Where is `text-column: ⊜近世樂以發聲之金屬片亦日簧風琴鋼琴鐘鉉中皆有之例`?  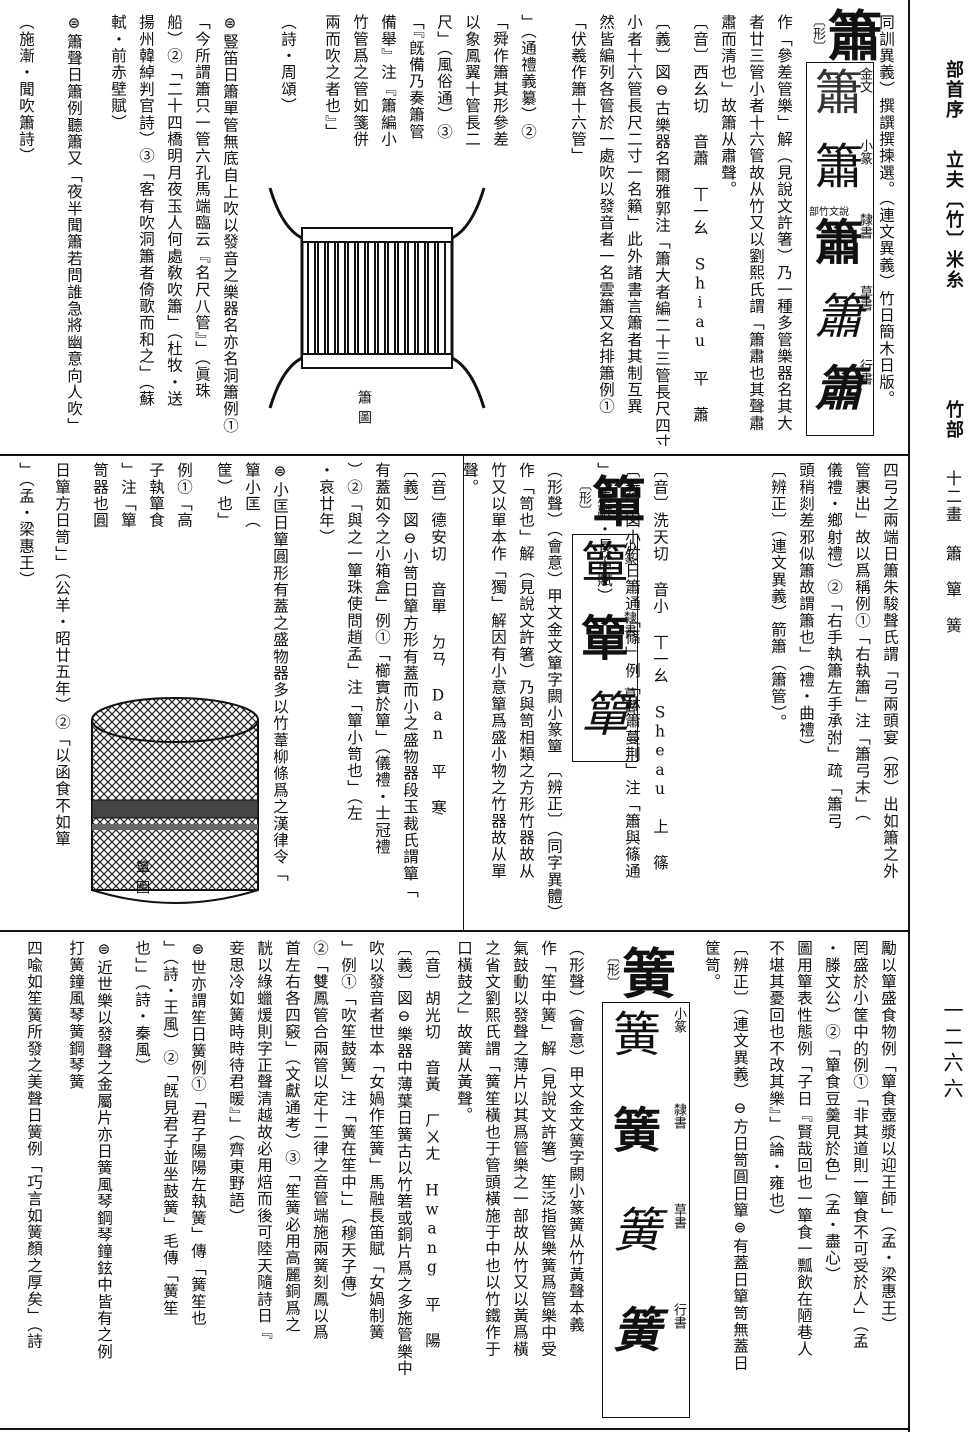
text-column: ⊜近世樂以發聲之金屬片亦日簧風琴鋼琴鐘鉉中皆有之例 is located at coordinates (104, 1150).